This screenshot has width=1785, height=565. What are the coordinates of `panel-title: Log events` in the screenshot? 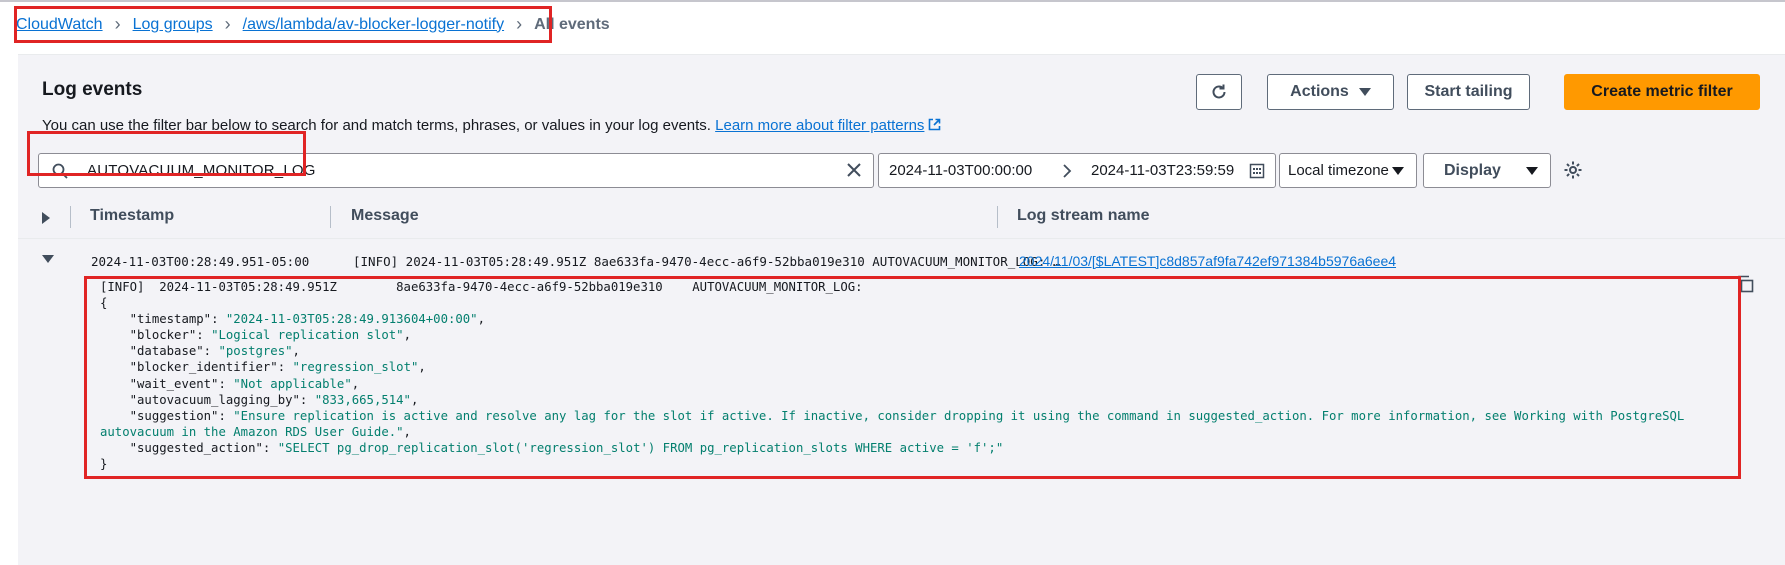 It's located at (92, 89).